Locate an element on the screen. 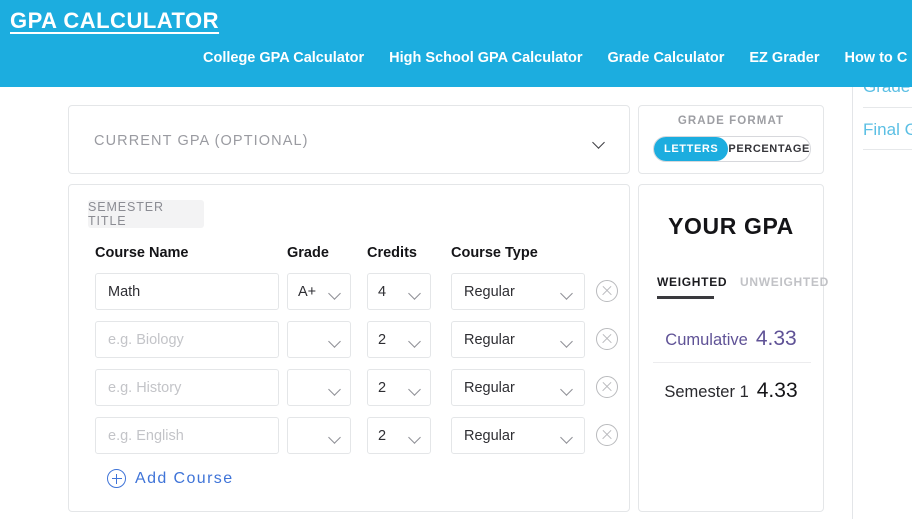 The height and width of the screenshot is (519, 912). nav-item-ez-grader: EZ Grader is located at coordinates (784, 58).